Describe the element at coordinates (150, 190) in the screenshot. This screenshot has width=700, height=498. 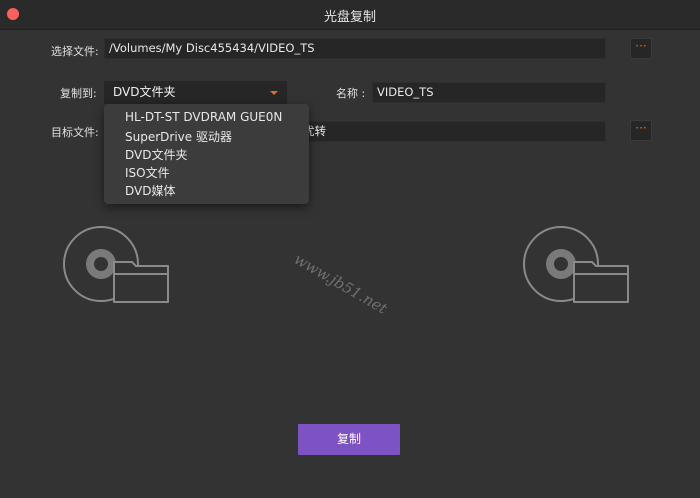
I see `dropdown-option: DVD媒体` at that location.